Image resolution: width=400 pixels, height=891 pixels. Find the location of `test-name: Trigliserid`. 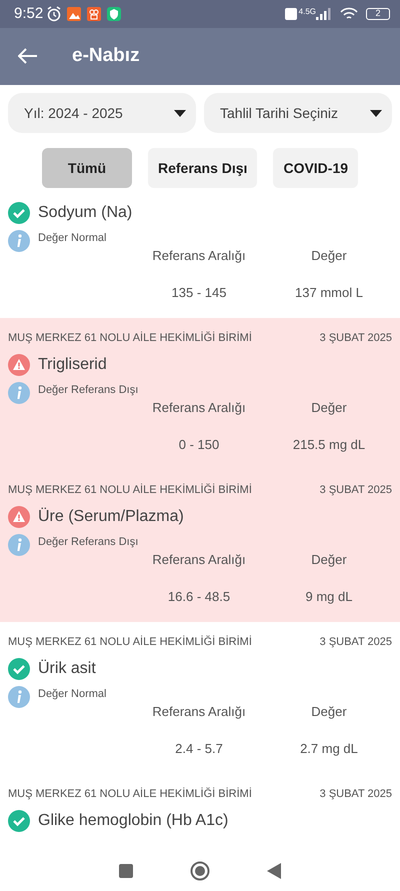

test-name: Trigliserid is located at coordinates (72, 365).